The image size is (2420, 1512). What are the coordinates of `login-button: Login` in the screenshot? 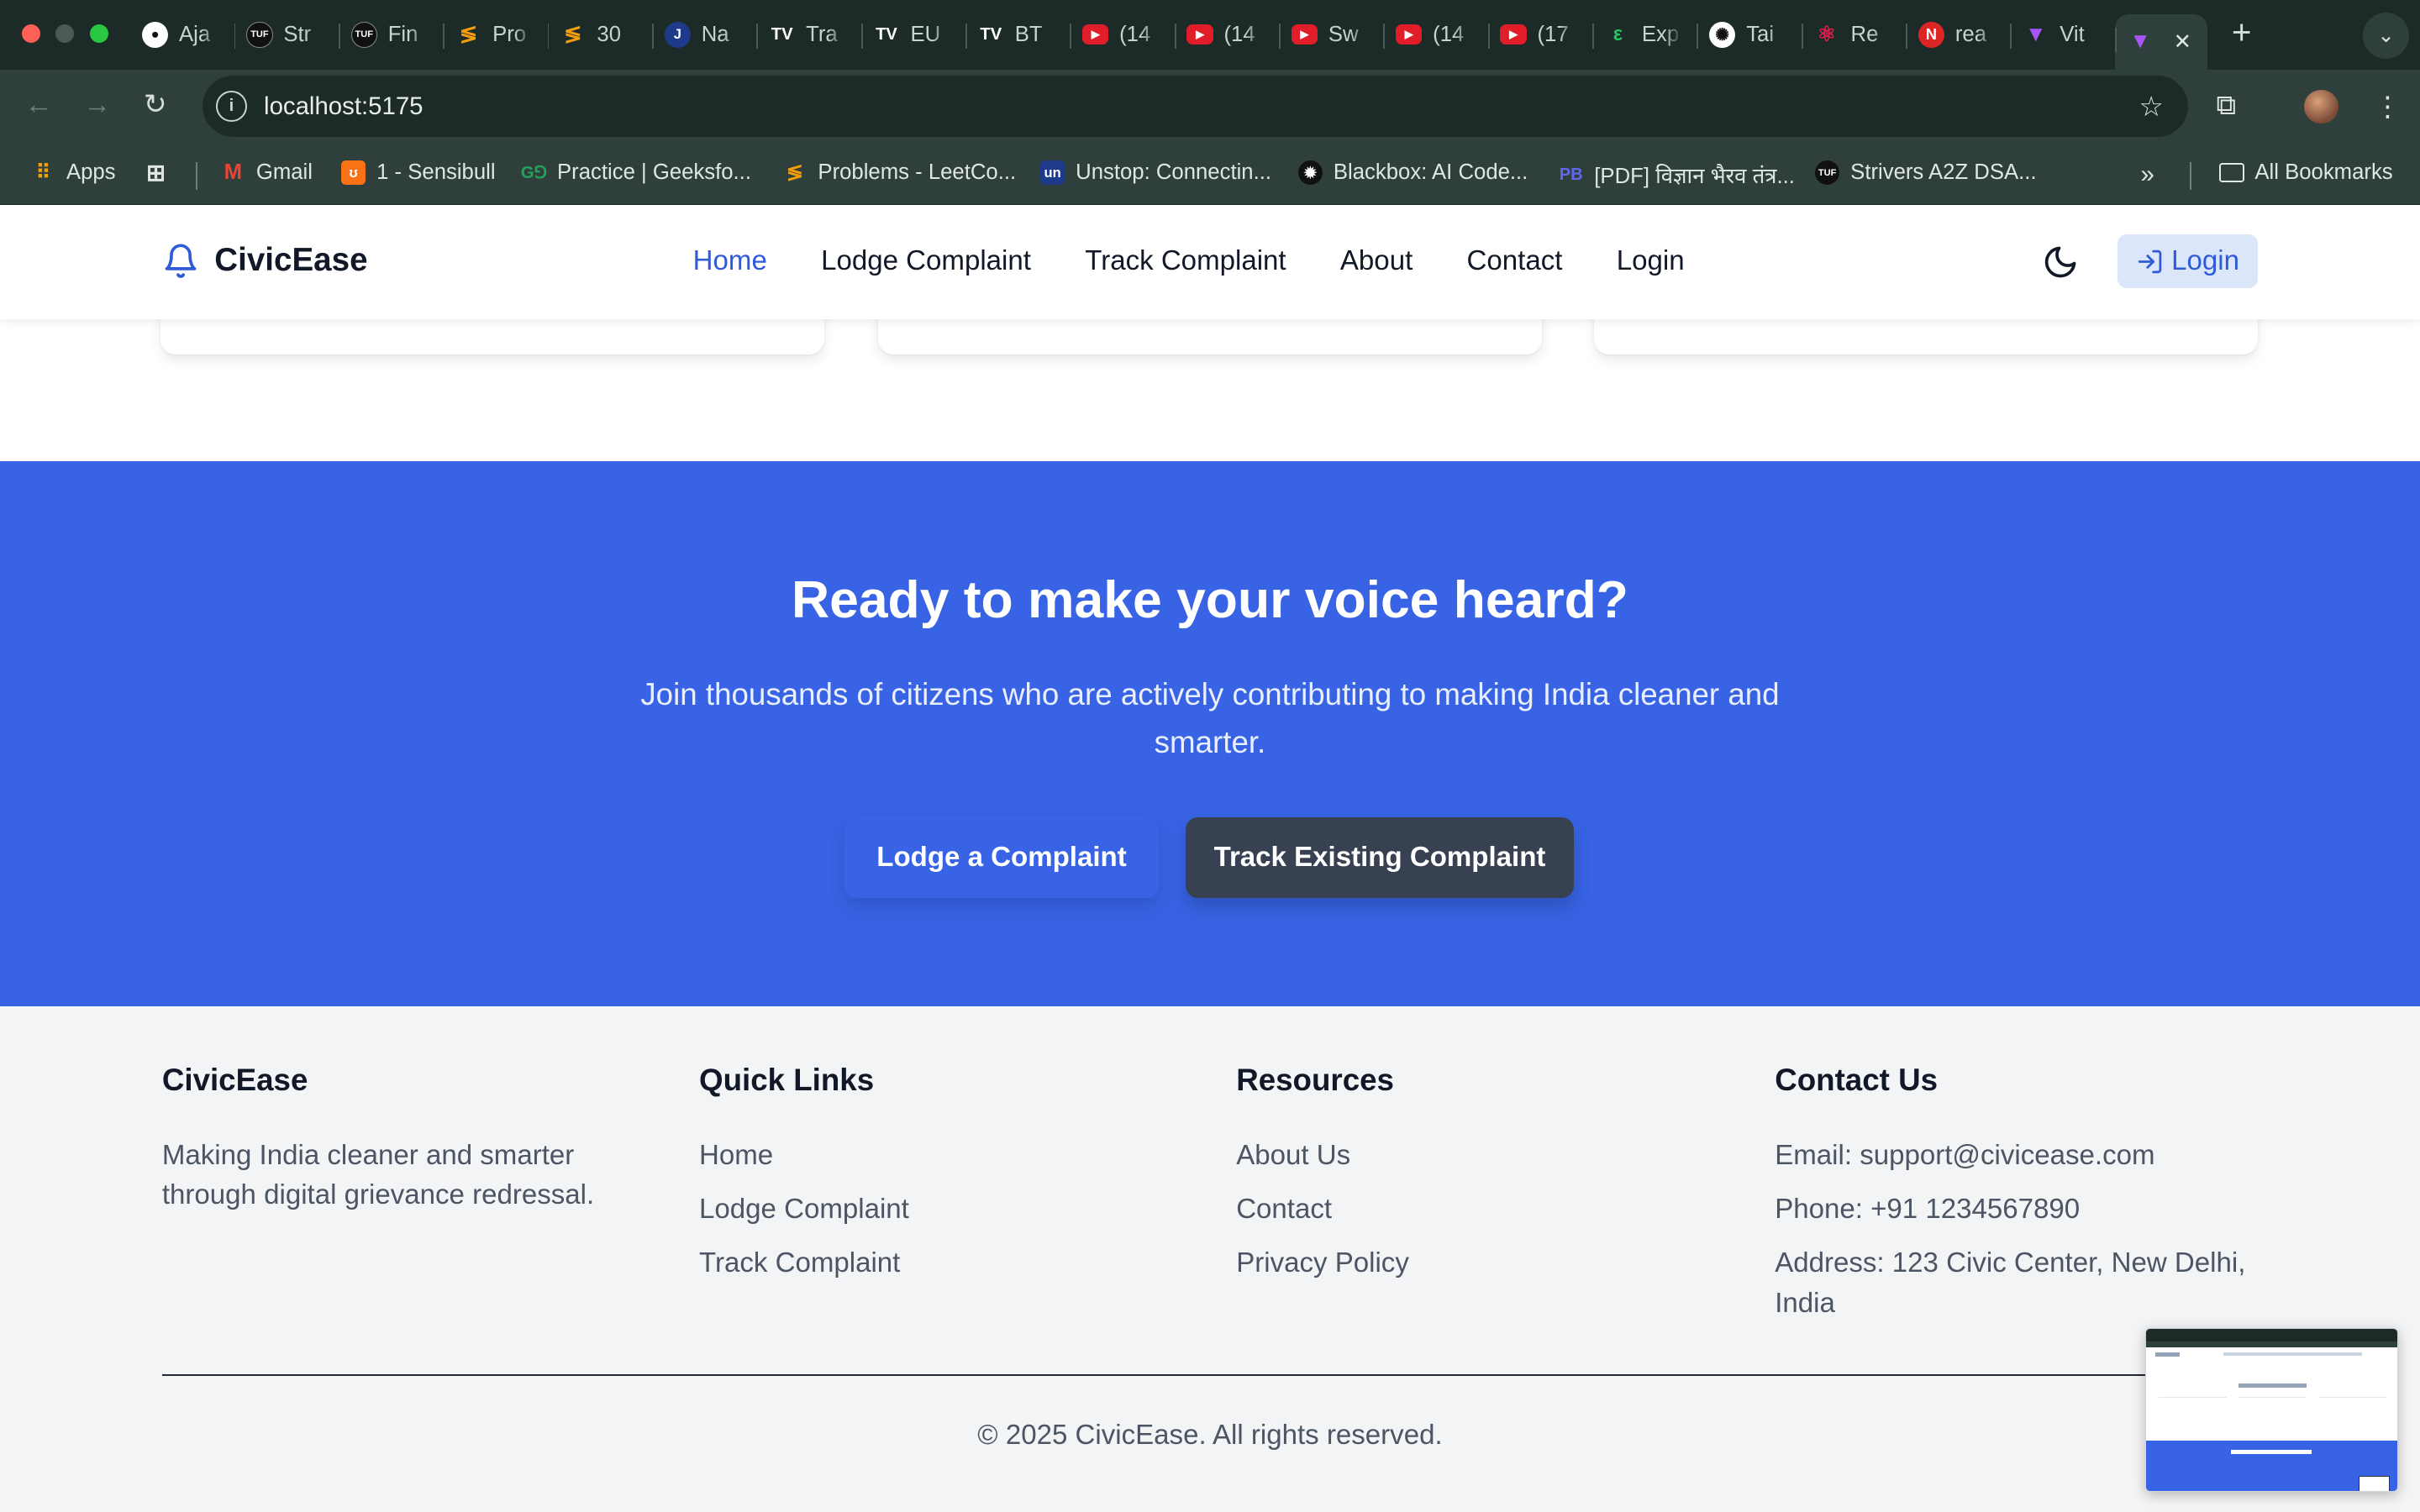 It's located at (2188, 261).